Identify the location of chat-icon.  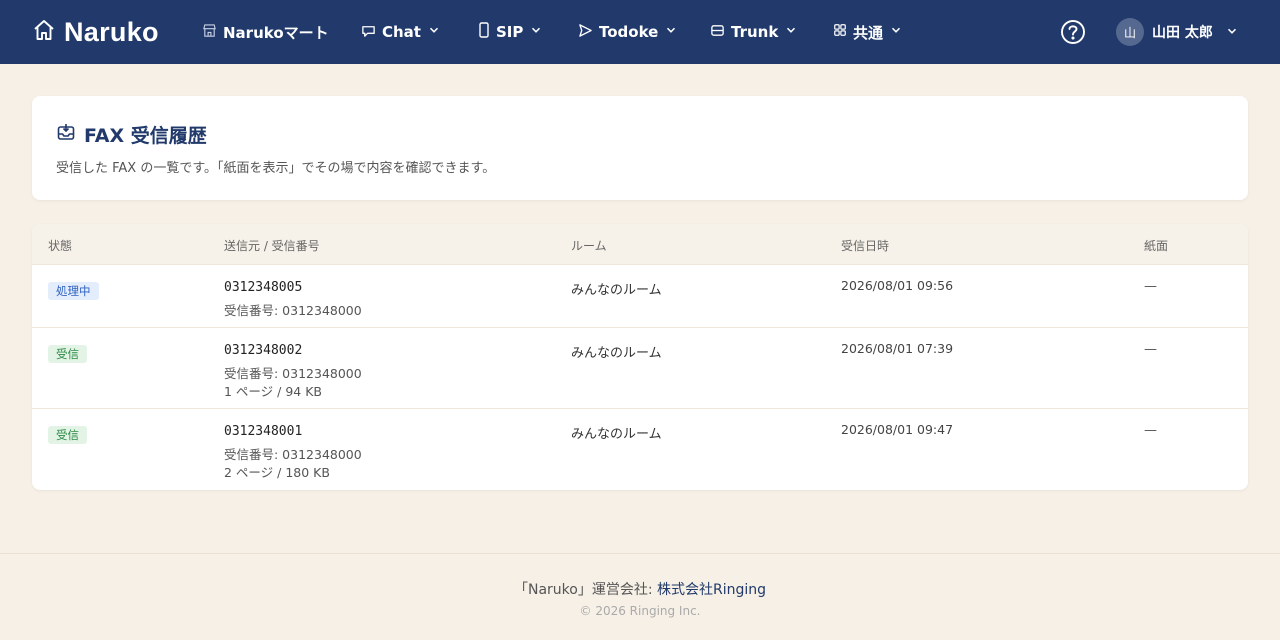
(368, 32).